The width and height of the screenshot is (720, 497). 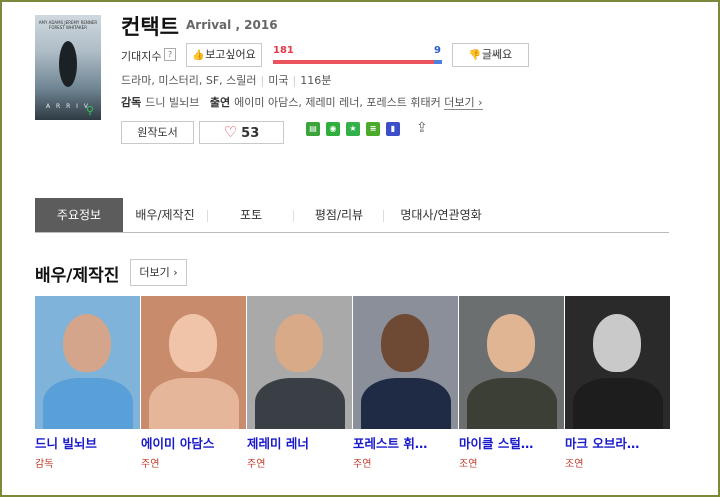 What do you see at coordinates (178, 80) in the screenshot?
I see `genre-2: 미스터리` at bounding box center [178, 80].